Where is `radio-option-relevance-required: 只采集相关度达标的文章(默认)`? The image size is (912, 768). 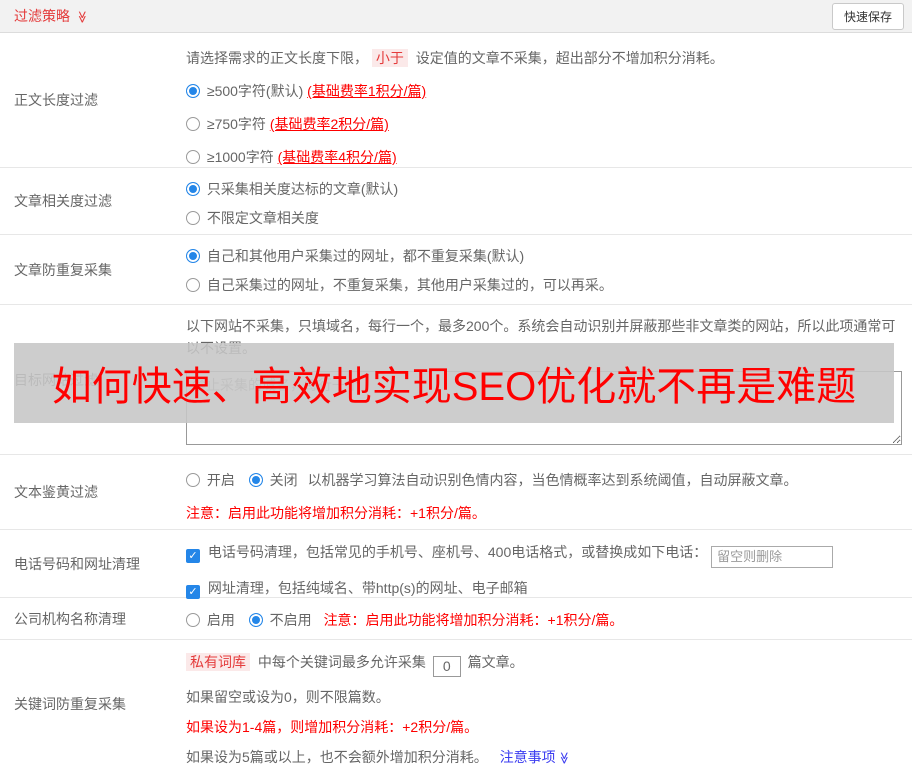 radio-option-relevance-required: 只采集相关度达标的文章(默认) is located at coordinates (544, 189).